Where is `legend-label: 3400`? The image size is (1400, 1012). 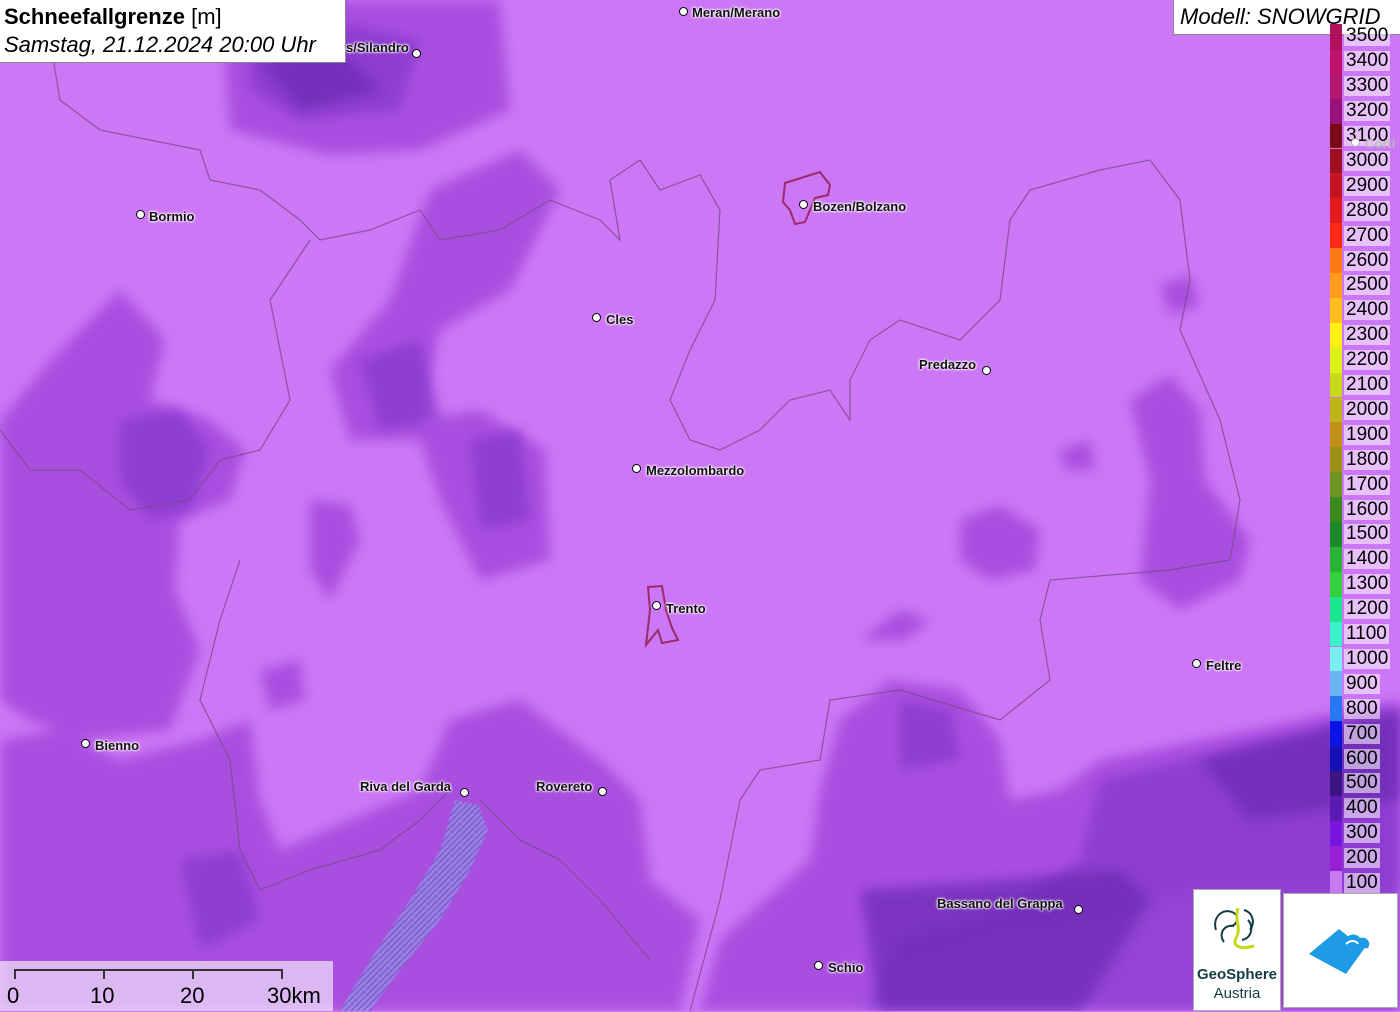
legend-label: 3400 is located at coordinates (1367, 61).